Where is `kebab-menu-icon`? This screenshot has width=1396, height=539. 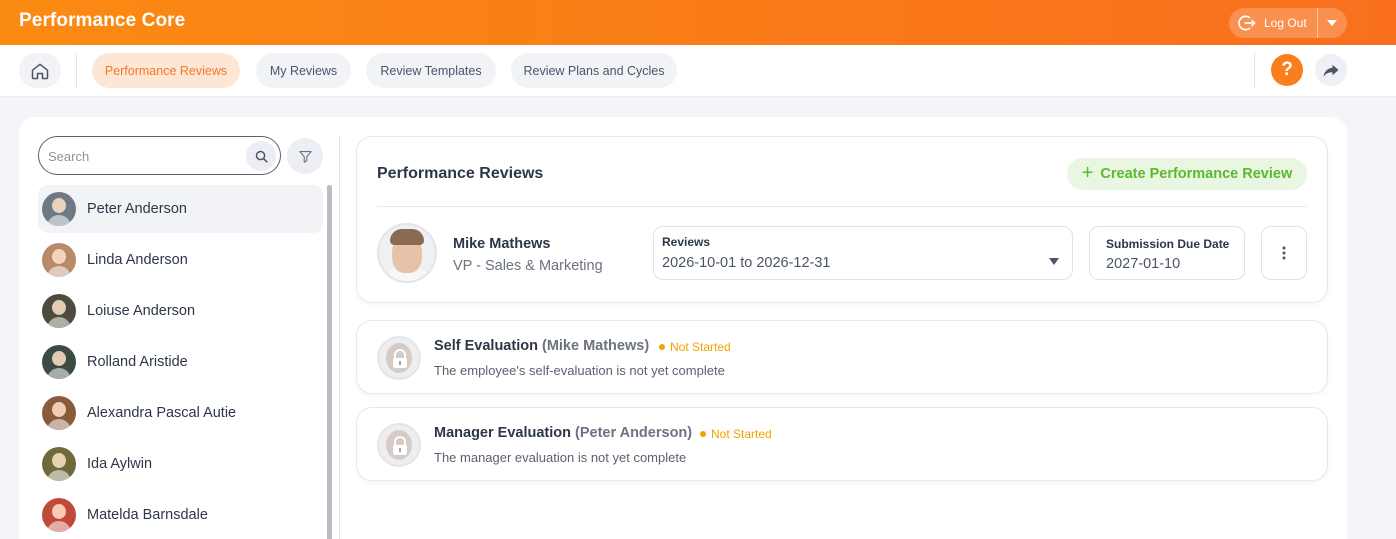
kebab-menu-icon is located at coordinates (1284, 253).